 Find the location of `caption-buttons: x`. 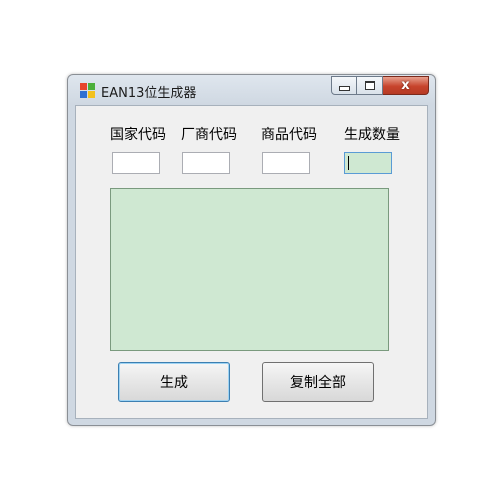

caption-buttons: x is located at coordinates (380, 86).